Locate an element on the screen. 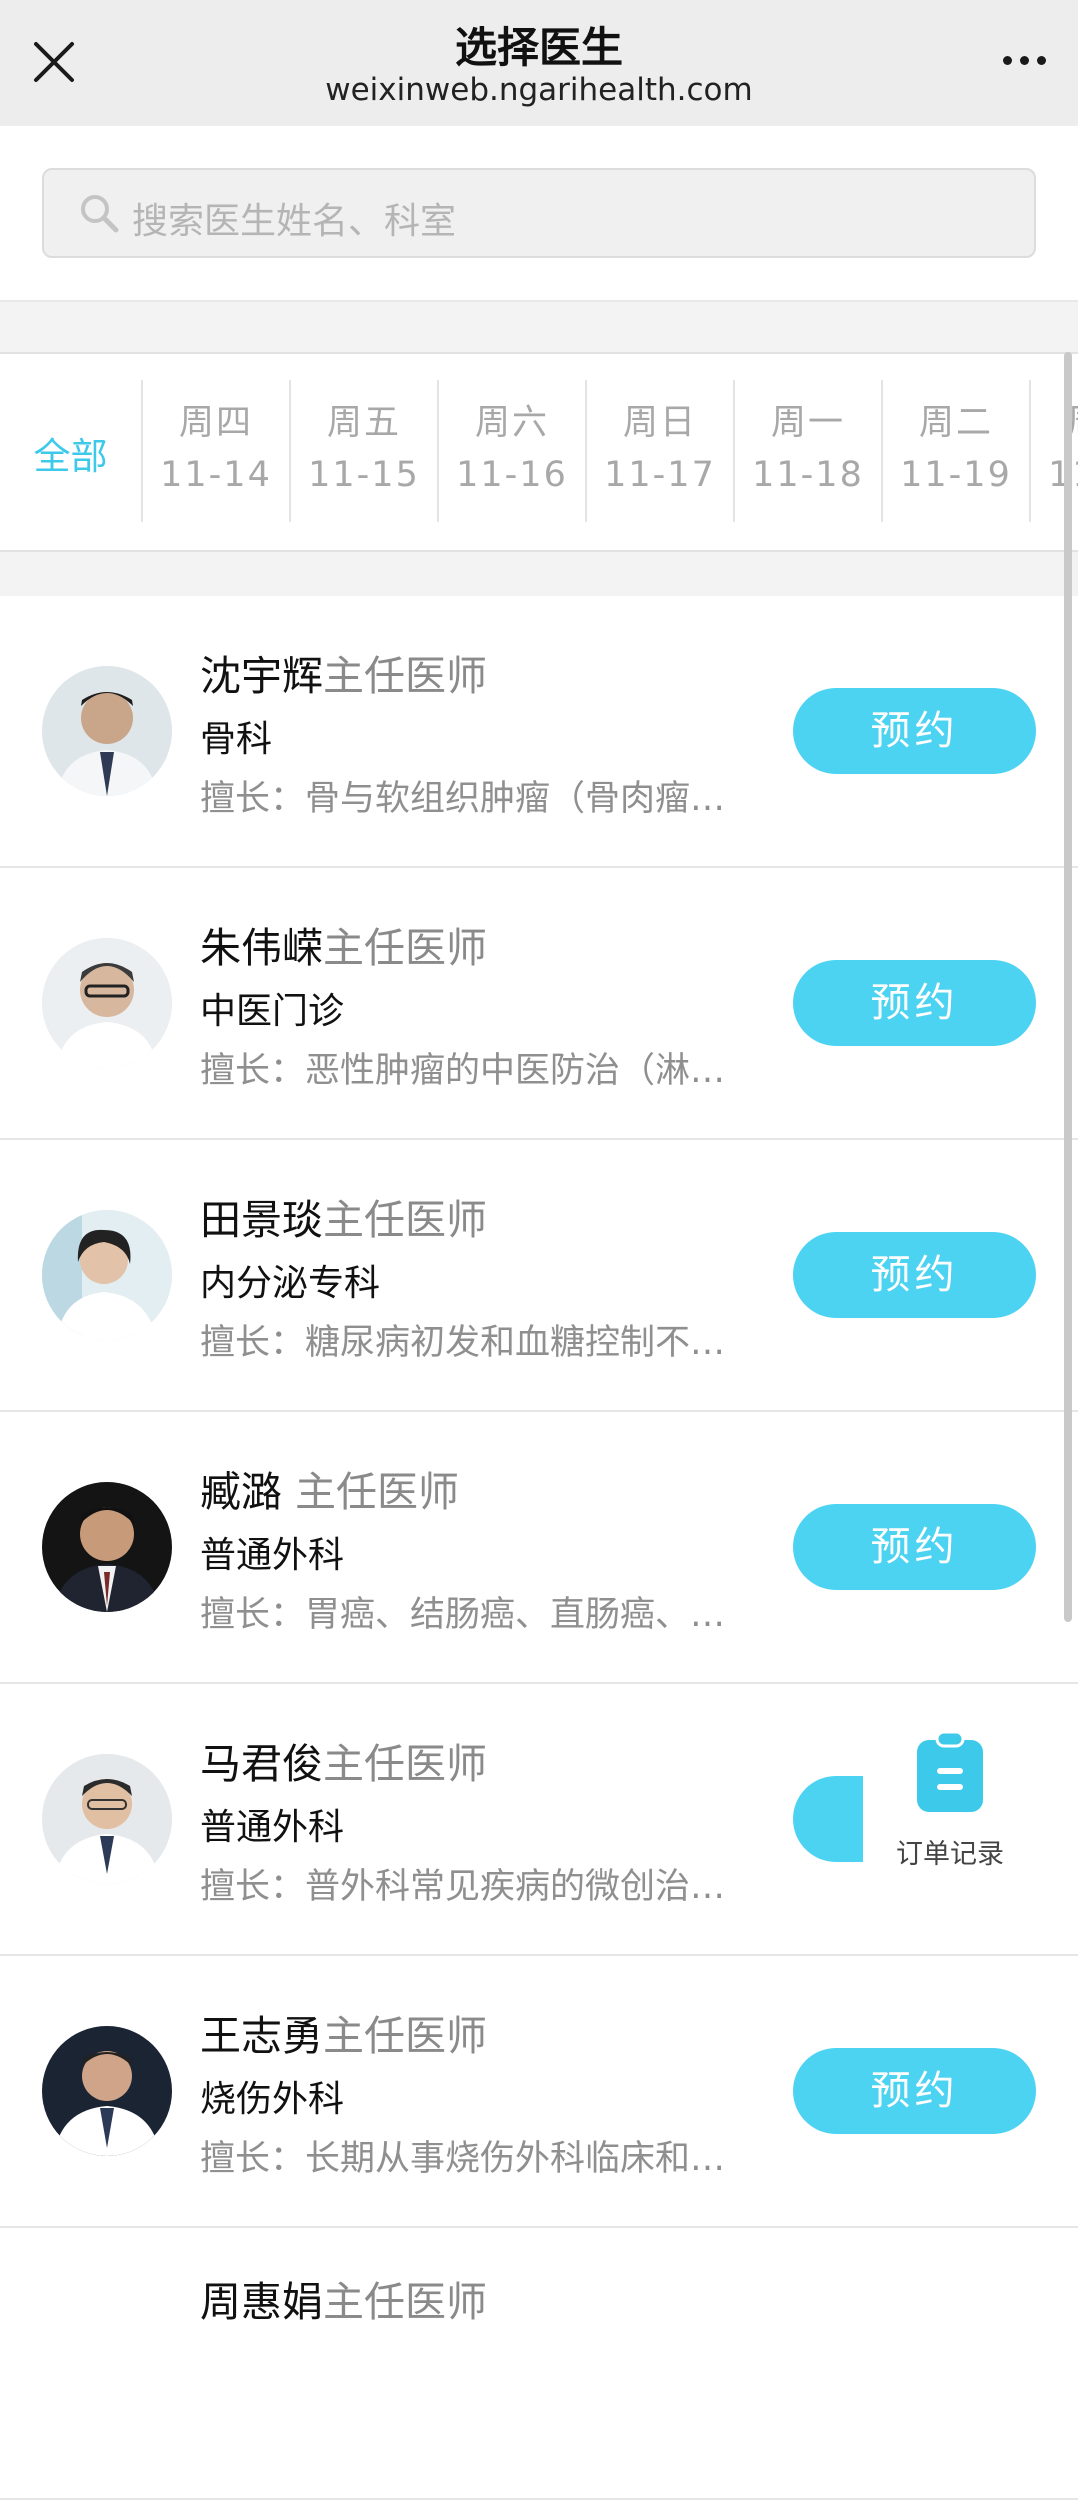 Image resolution: width=1078 pixels, height=2500 pixels. doctor-name: 朱伟嵘 is located at coordinates (261, 948).